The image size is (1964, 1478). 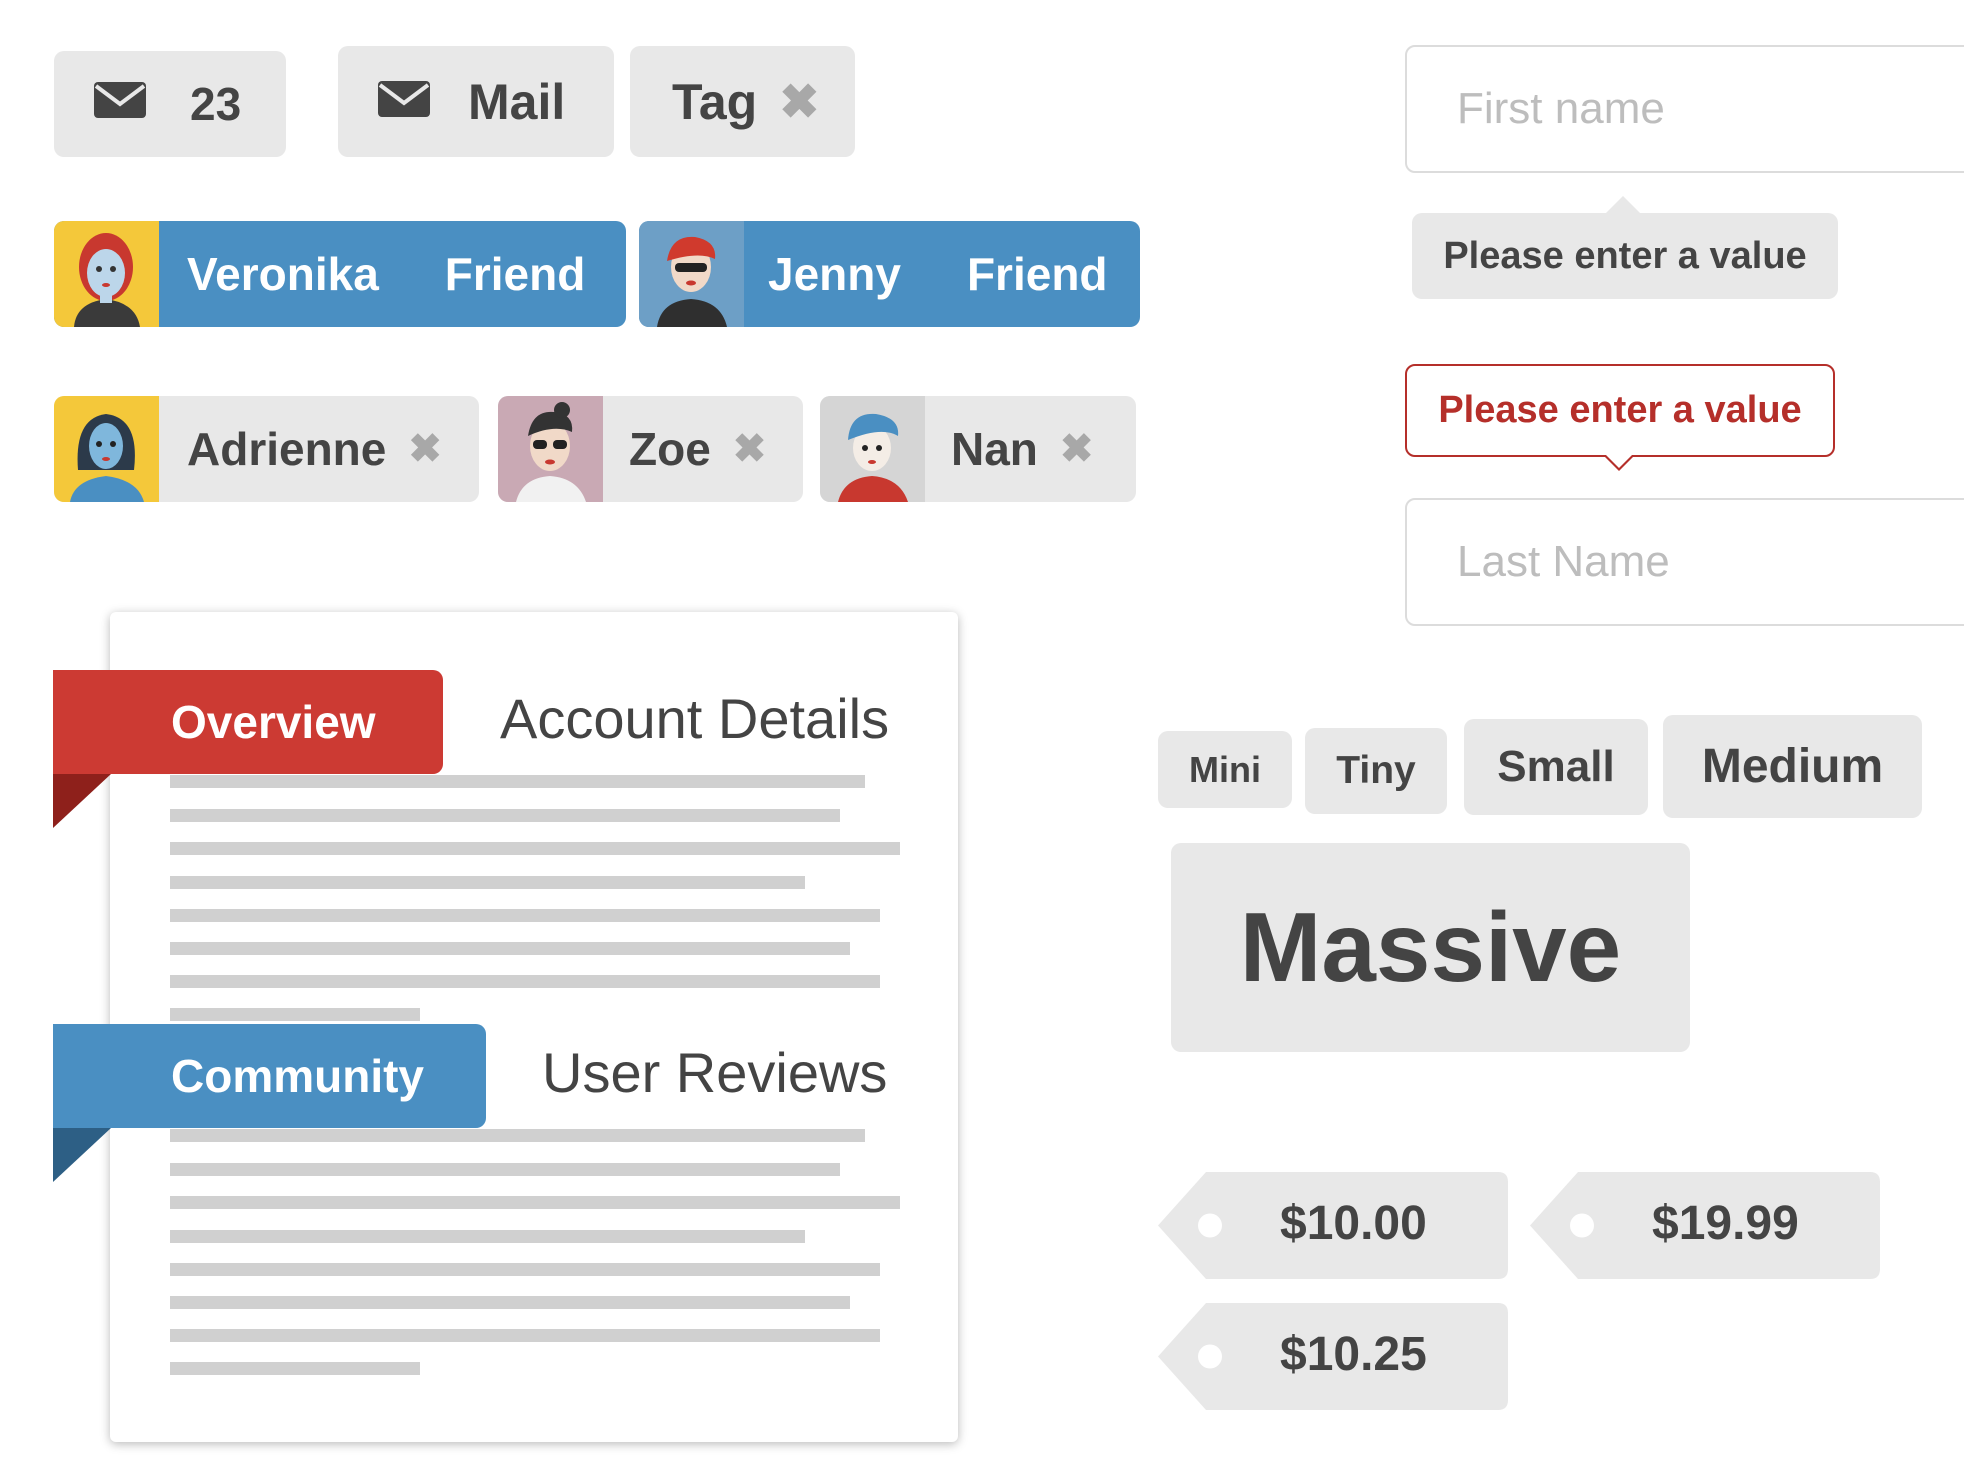 What do you see at coordinates (994, 449) in the screenshot?
I see `person-name: Nan` at bounding box center [994, 449].